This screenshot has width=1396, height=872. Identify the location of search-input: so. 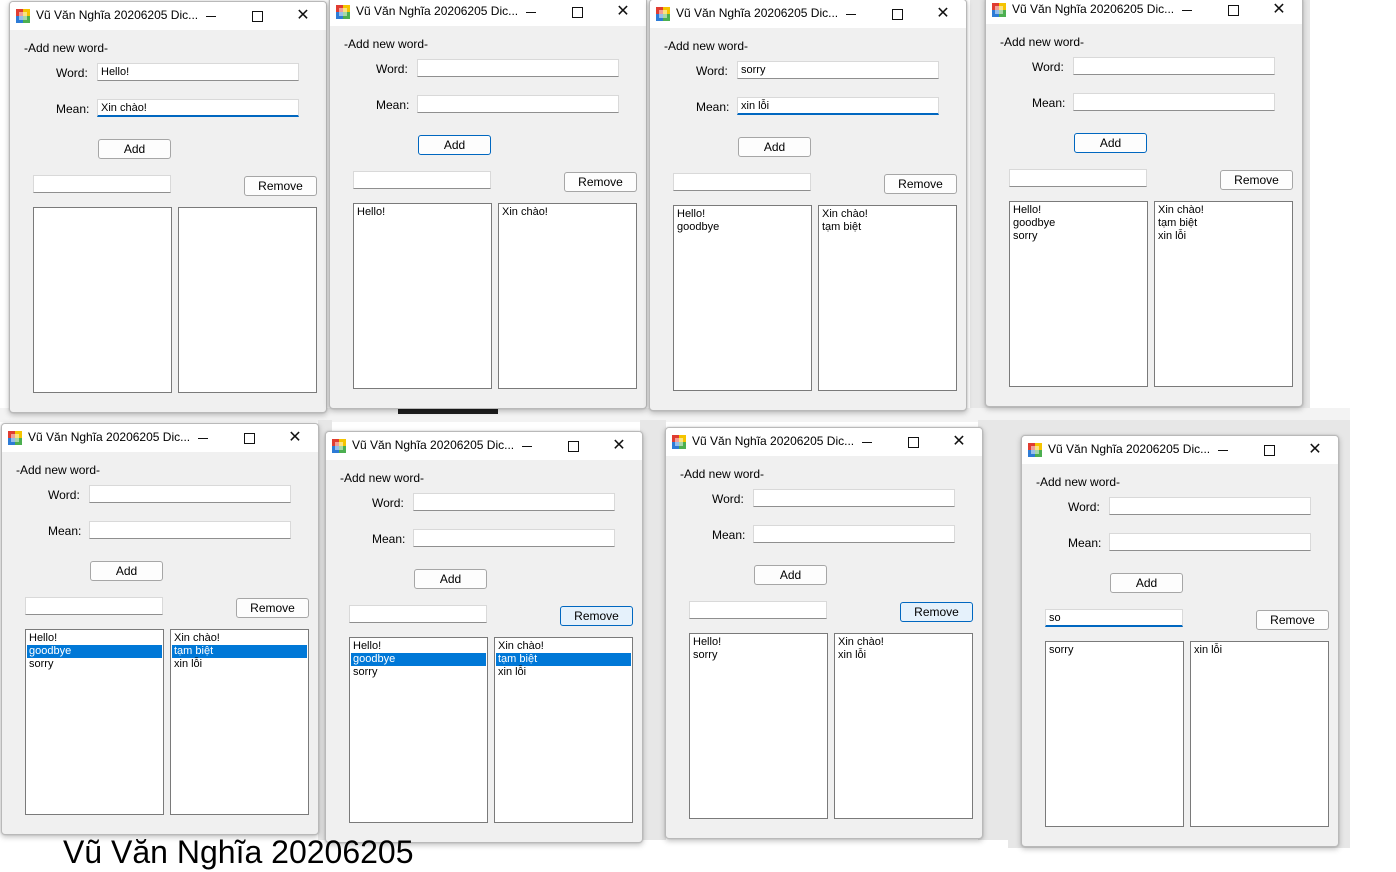
(1114, 618).